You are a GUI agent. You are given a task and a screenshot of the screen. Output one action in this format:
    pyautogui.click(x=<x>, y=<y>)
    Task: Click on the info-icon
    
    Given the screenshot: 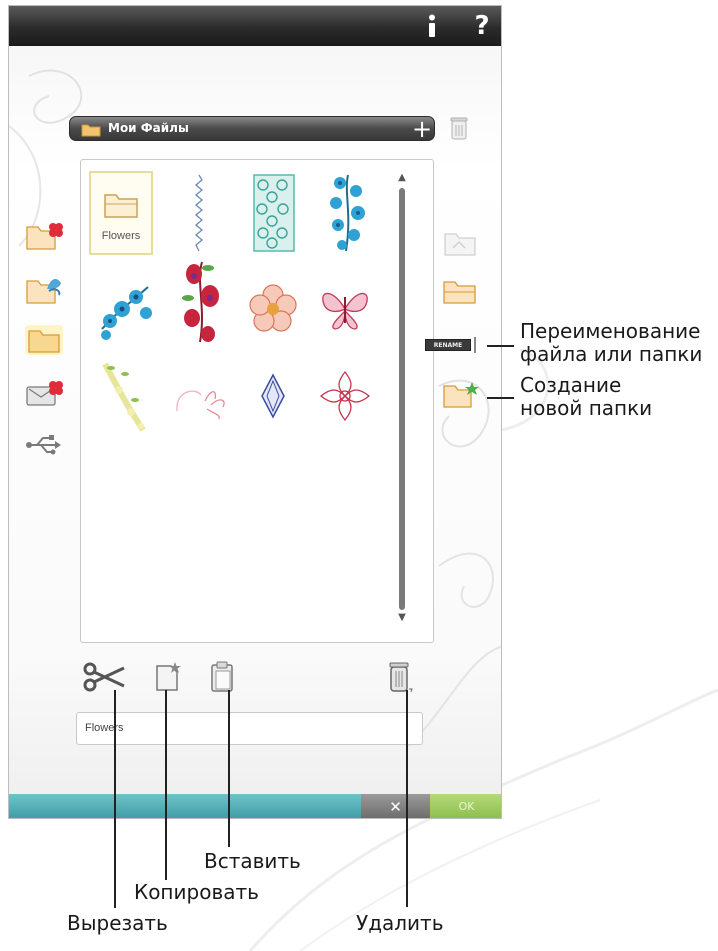 What is the action you would take?
    pyautogui.click(x=432, y=25)
    